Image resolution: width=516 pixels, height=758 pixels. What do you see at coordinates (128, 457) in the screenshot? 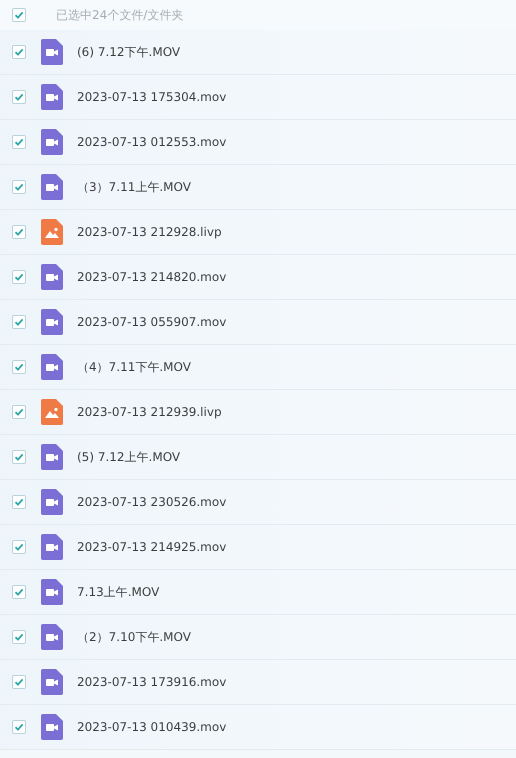
I see `file-name: (5) 7.12上午.MOV` at bounding box center [128, 457].